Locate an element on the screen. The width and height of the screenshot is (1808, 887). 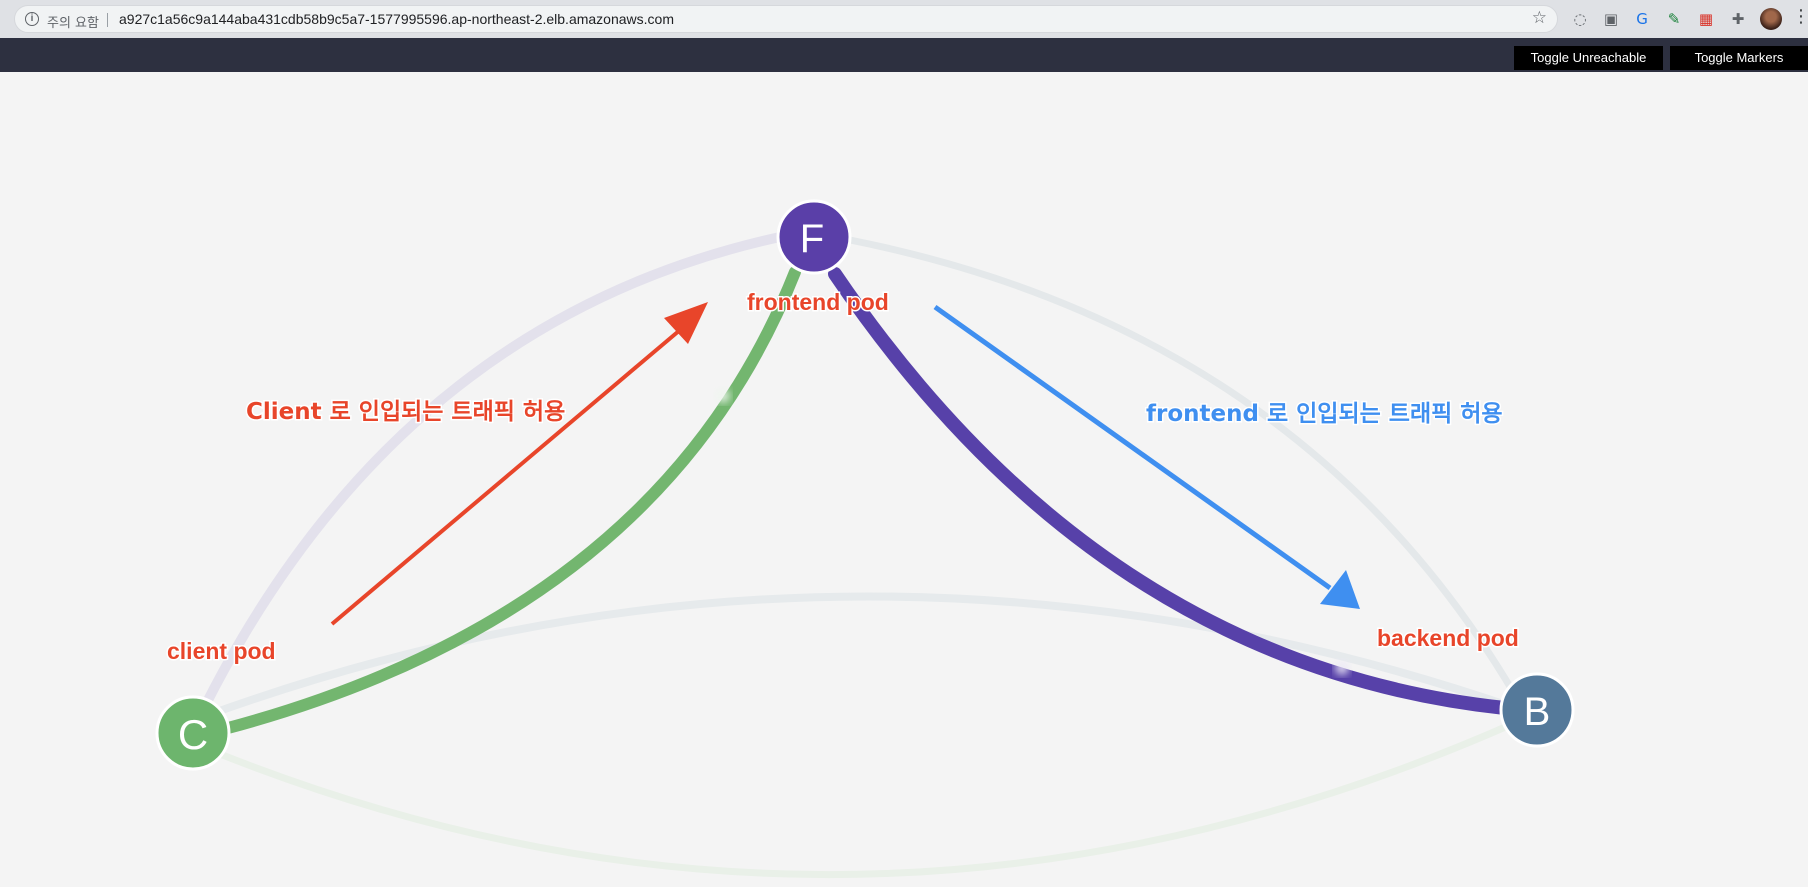
extension-shield-icon: ◌ is located at coordinates (1580, 19).